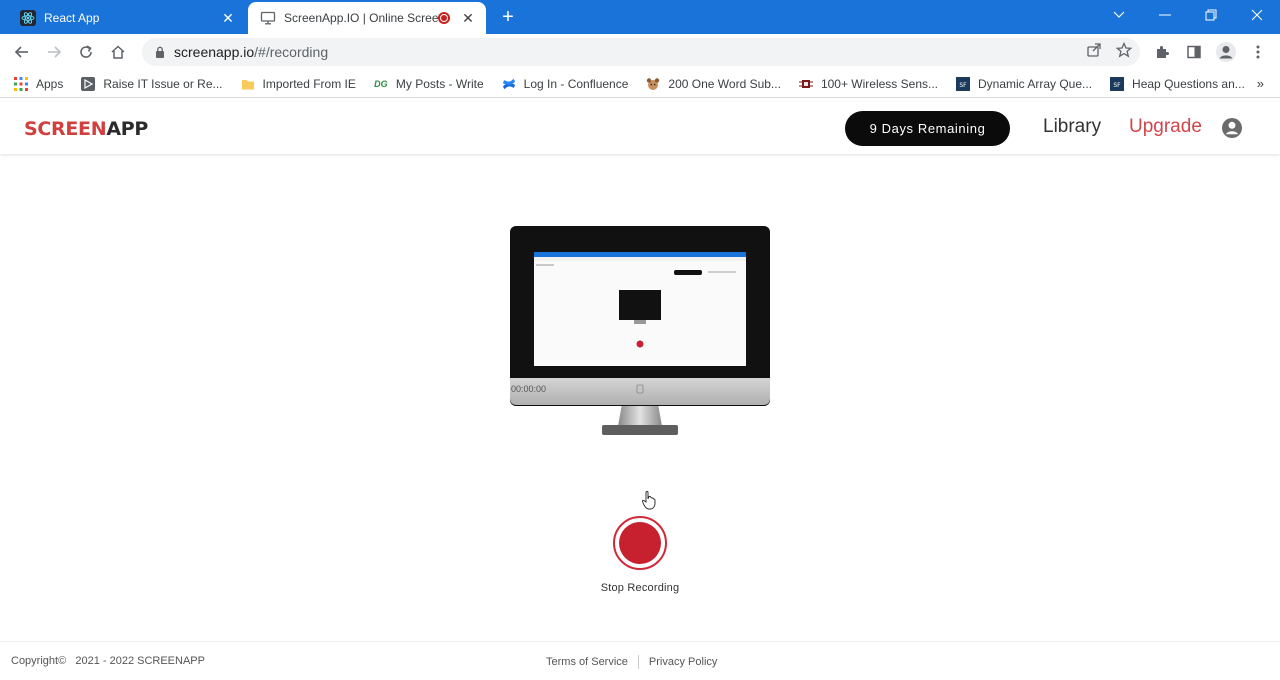  Describe the element at coordinates (381, 83) in the screenshot. I see `dg-icon: DG` at that location.